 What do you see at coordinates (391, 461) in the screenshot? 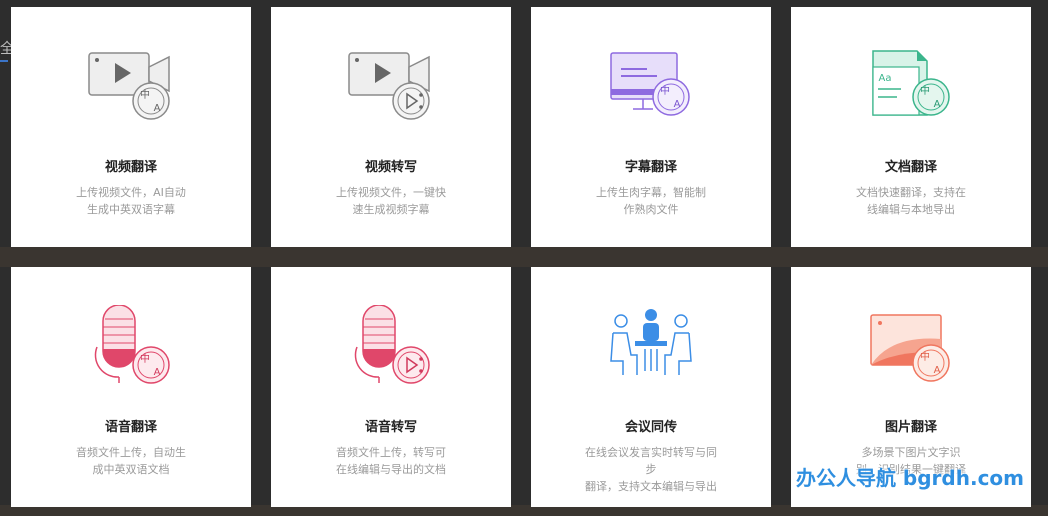
I see `card-description: 音频文件上传，转写可 在线编辑与导出的文档` at bounding box center [391, 461].